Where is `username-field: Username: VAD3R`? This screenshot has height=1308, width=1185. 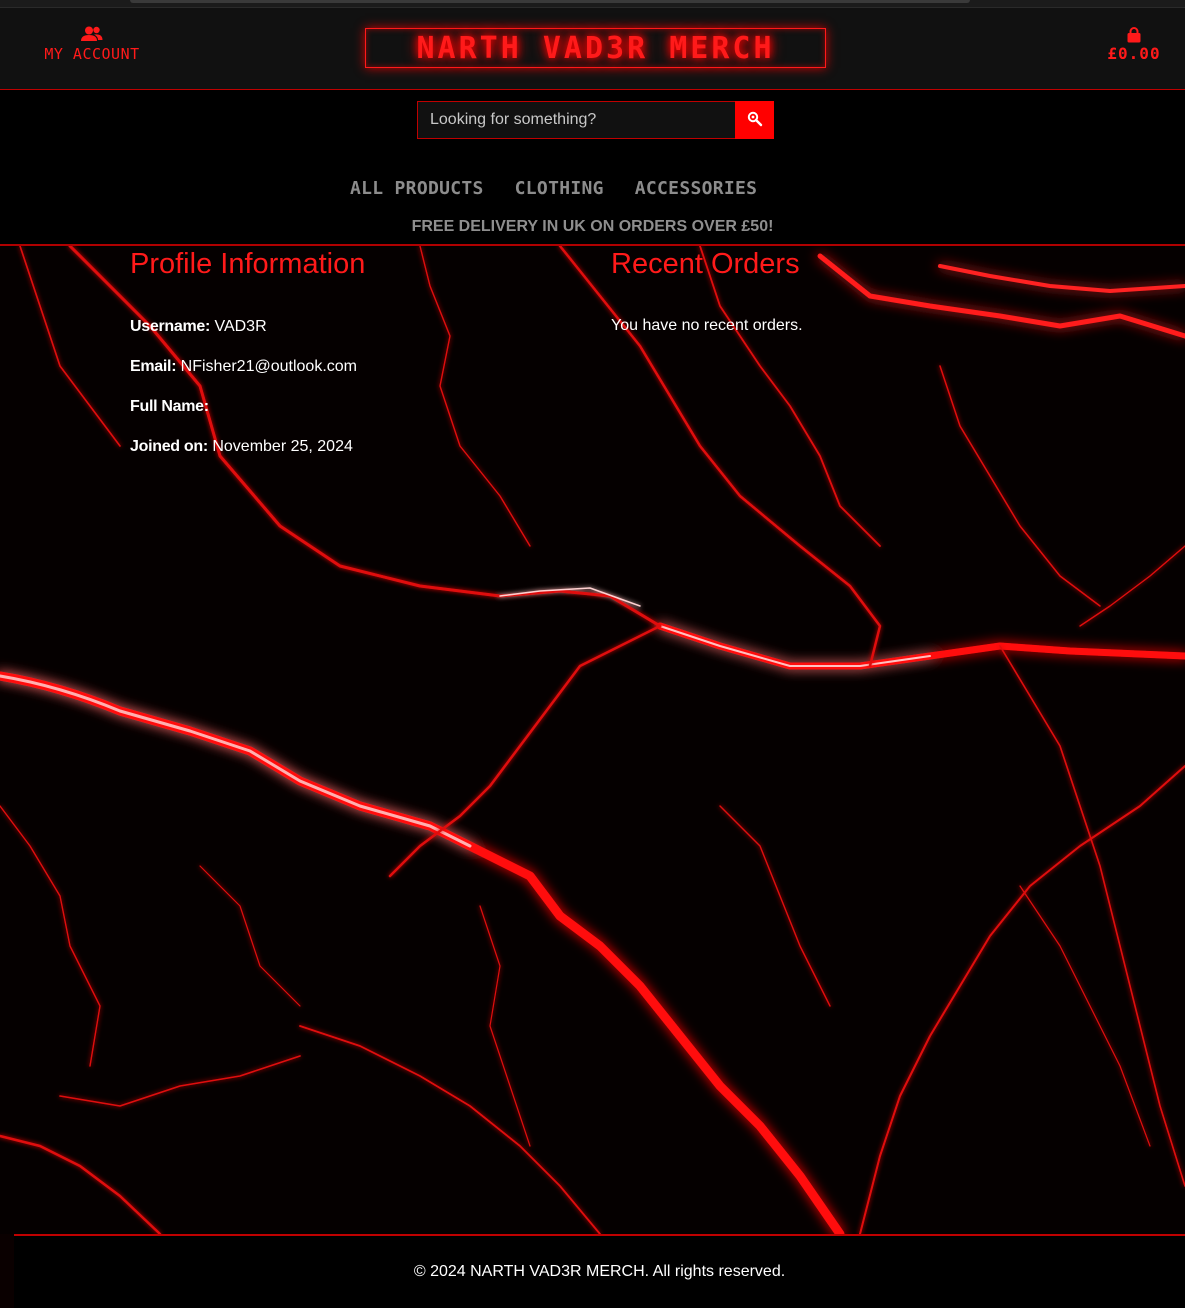 username-field: Username: VAD3R is located at coordinates (350, 337).